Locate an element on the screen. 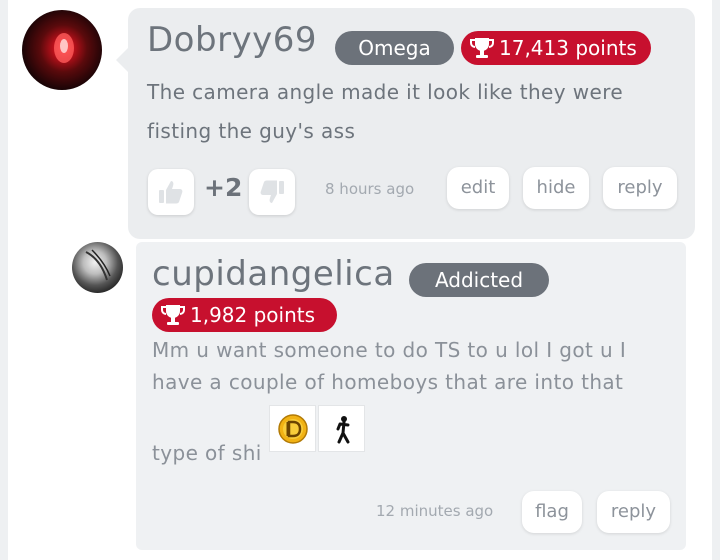 The image size is (720, 560). stick-figure-icon is located at coordinates (343, 430).